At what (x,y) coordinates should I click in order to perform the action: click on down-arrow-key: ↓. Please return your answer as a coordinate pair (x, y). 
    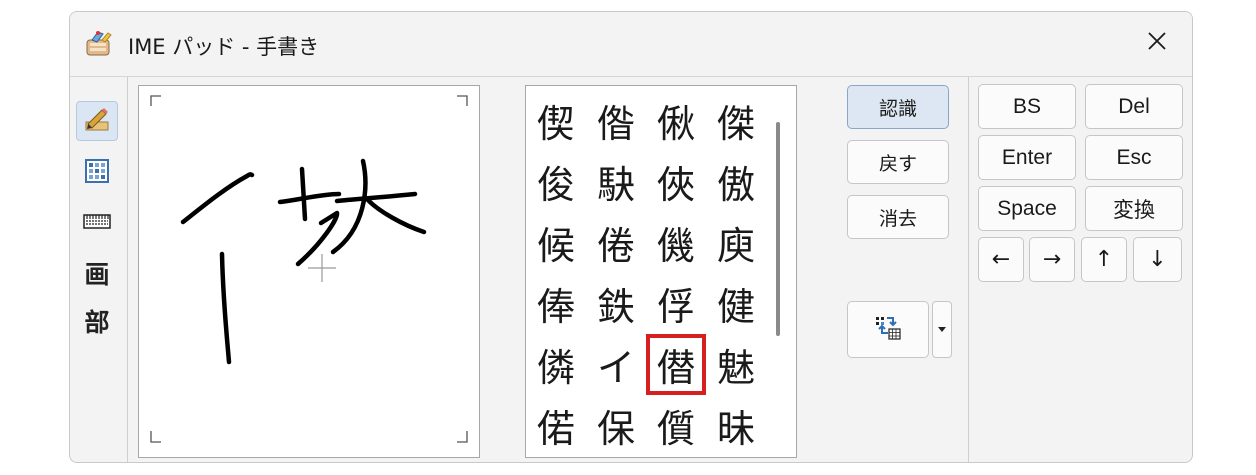
    Looking at the image, I should click on (1157, 259).